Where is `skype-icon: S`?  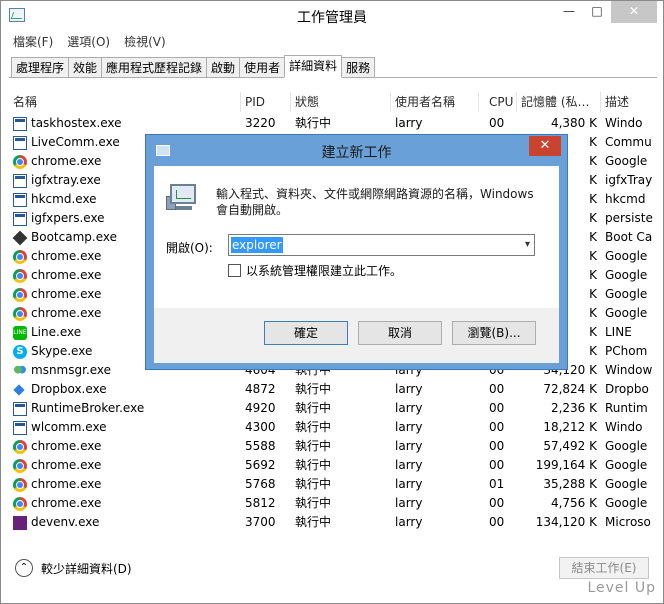
skype-icon: S is located at coordinates (20, 351).